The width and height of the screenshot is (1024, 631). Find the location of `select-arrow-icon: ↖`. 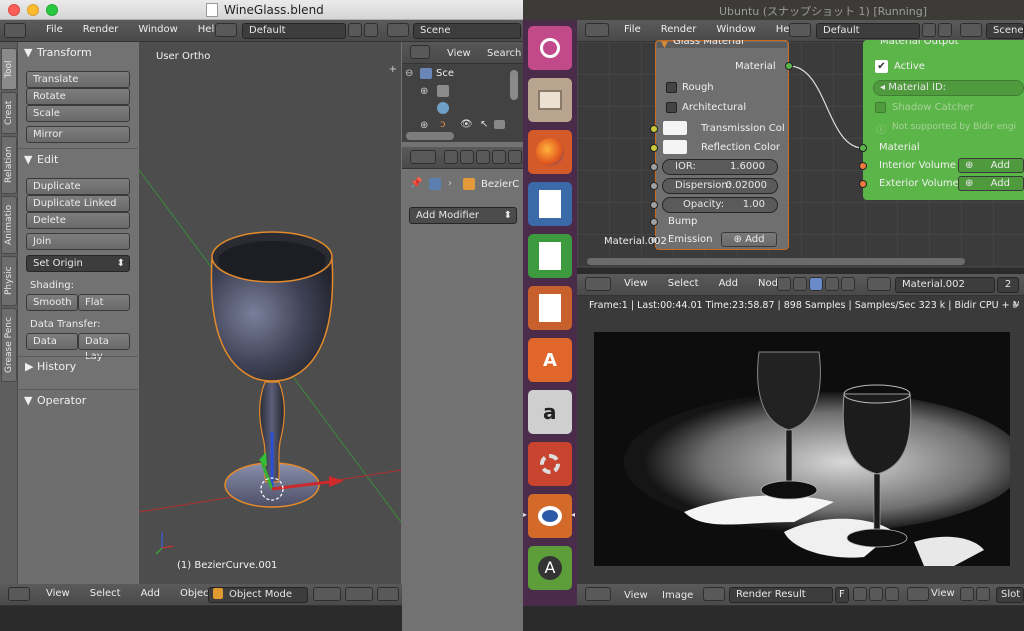

select-arrow-icon: ↖ is located at coordinates (484, 124).